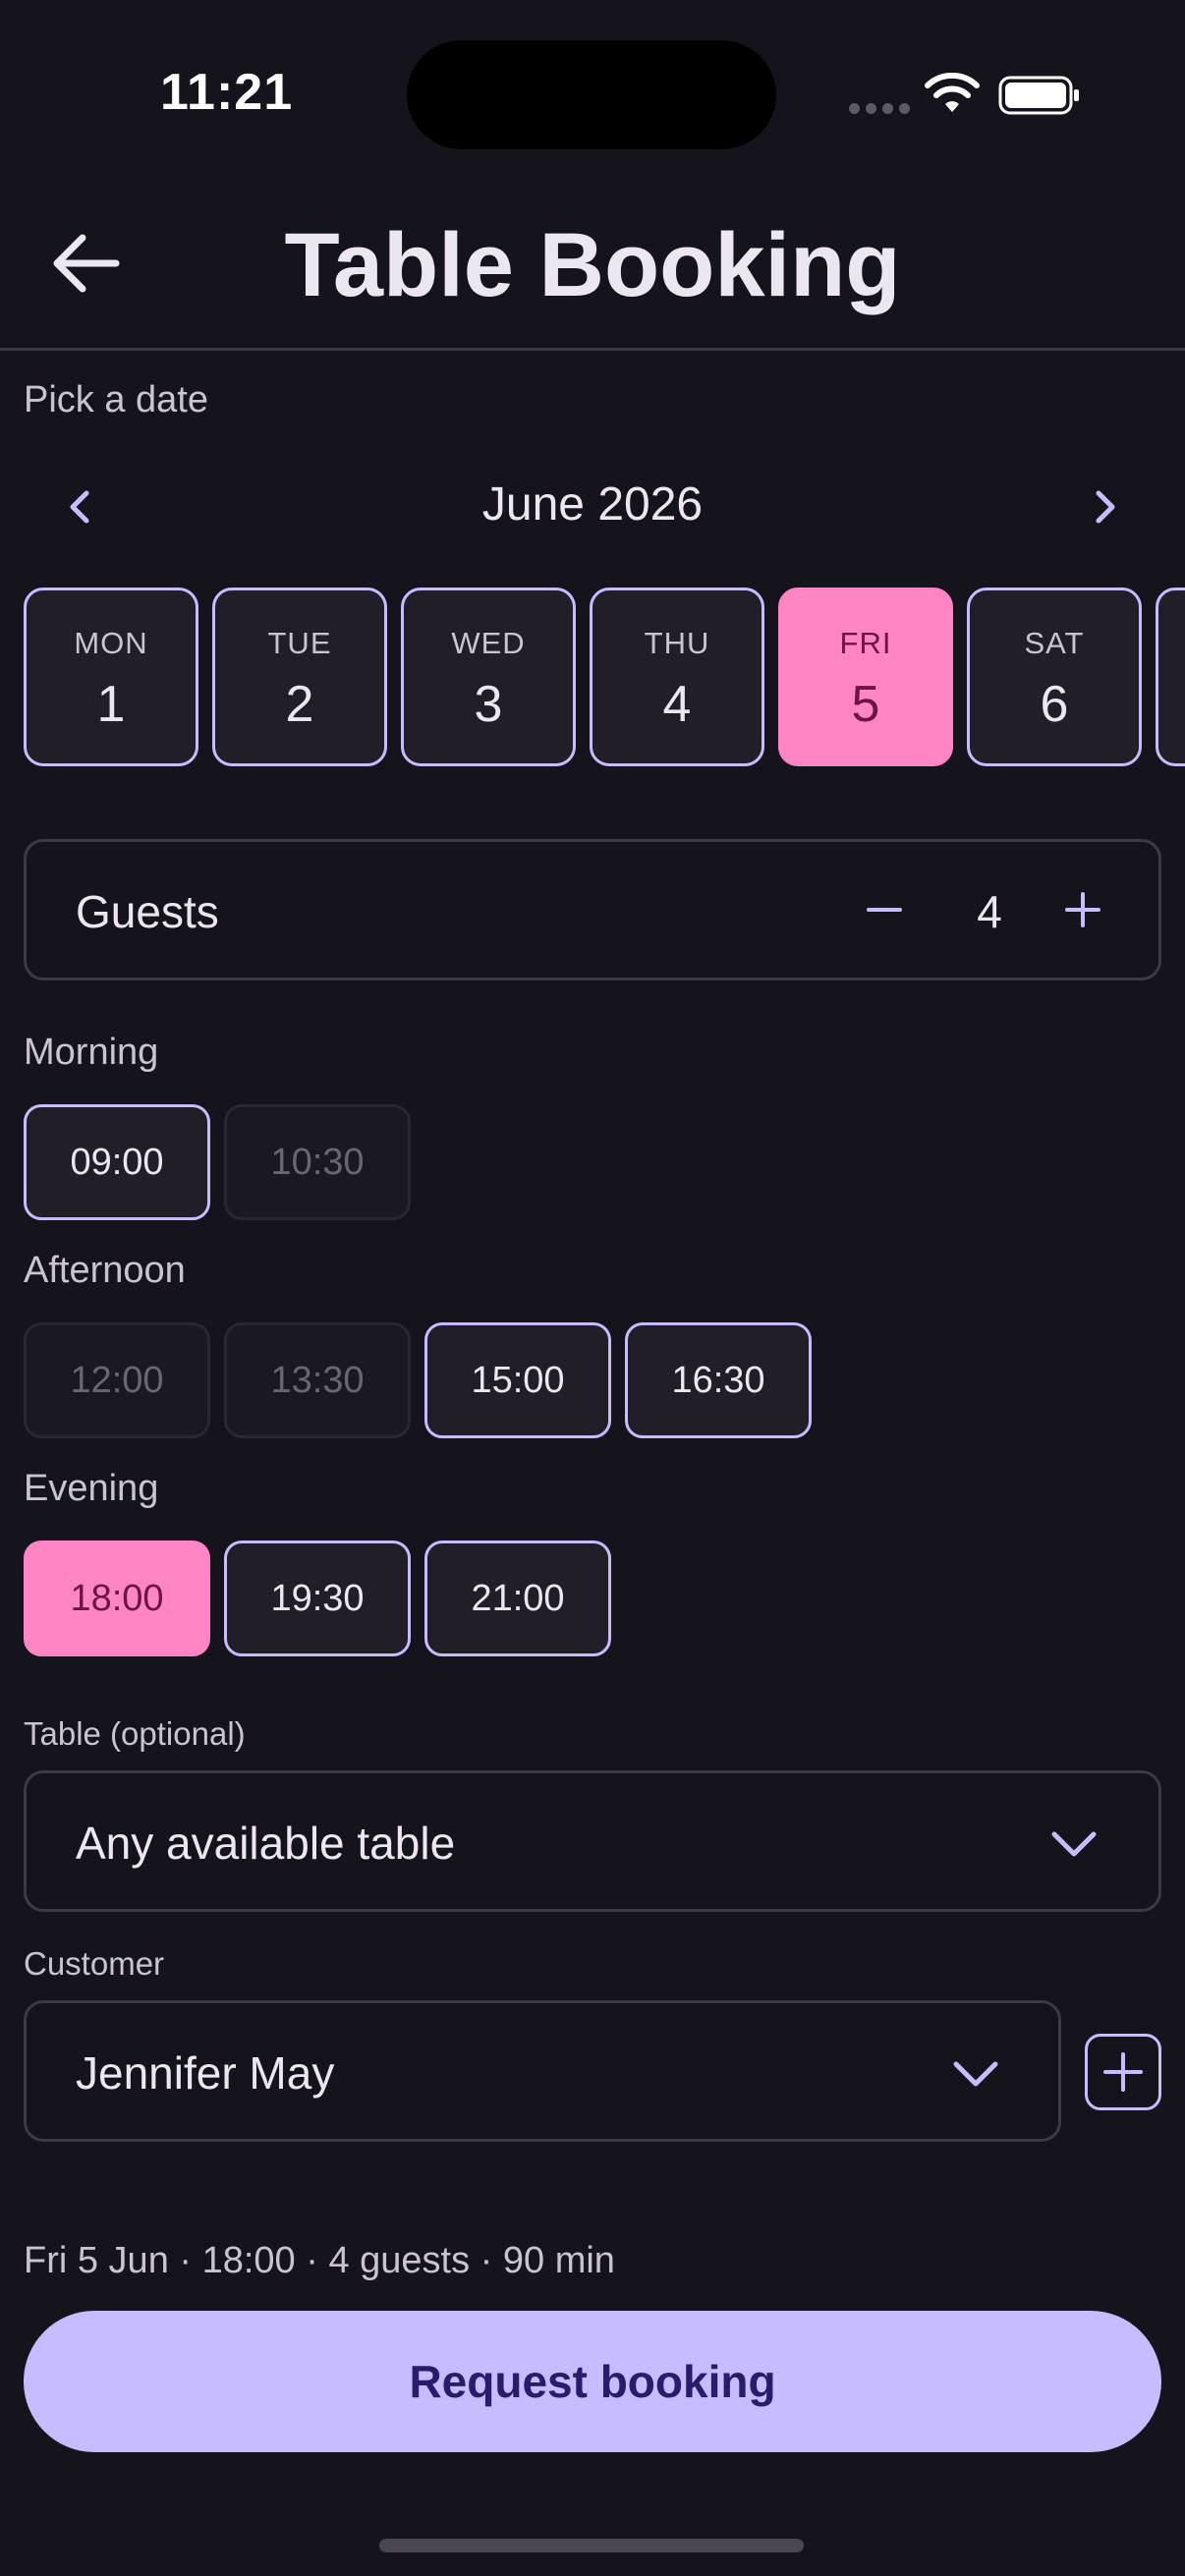 Image resolution: width=1185 pixels, height=2576 pixels. I want to click on time-slot-1930: 19:30, so click(318, 1598).